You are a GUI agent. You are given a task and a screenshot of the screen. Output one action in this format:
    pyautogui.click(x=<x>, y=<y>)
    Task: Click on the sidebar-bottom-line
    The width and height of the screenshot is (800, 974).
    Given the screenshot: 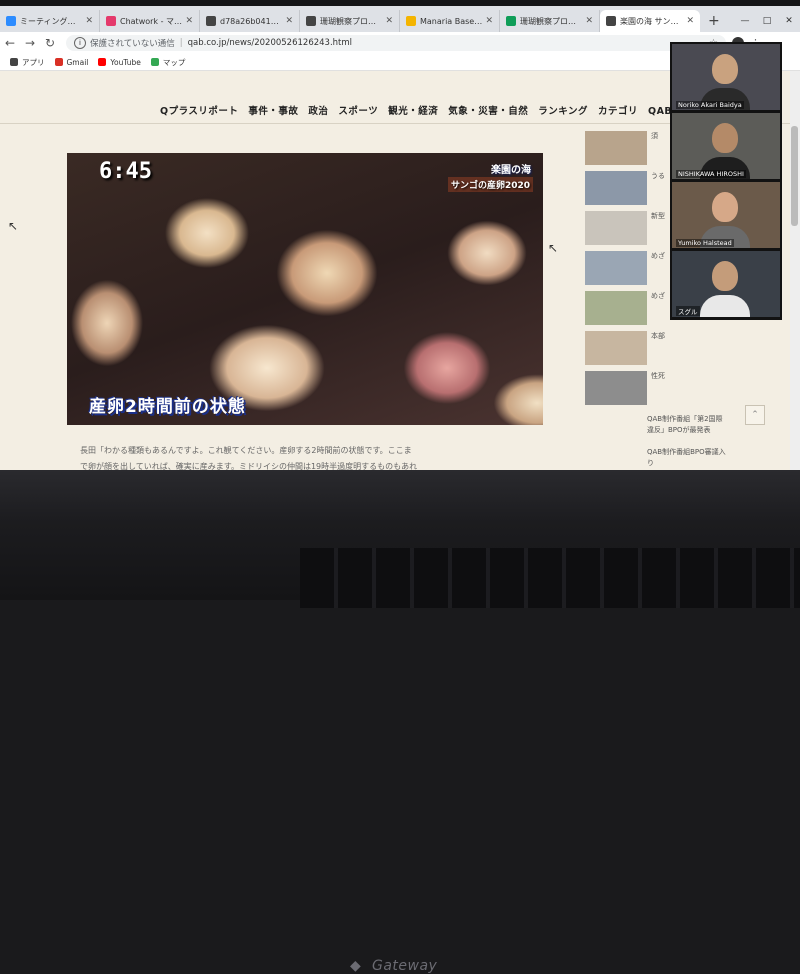 What is the action you would take?
    pyautogui.click(x=687, y=441)
    